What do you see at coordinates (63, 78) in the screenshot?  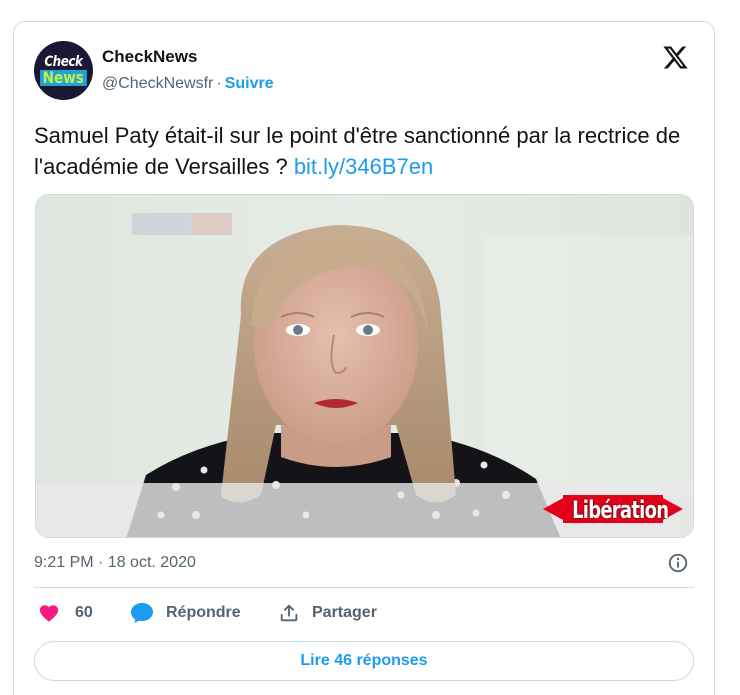 I see `avatar-text-news: News` at bounding box center [63, 78].